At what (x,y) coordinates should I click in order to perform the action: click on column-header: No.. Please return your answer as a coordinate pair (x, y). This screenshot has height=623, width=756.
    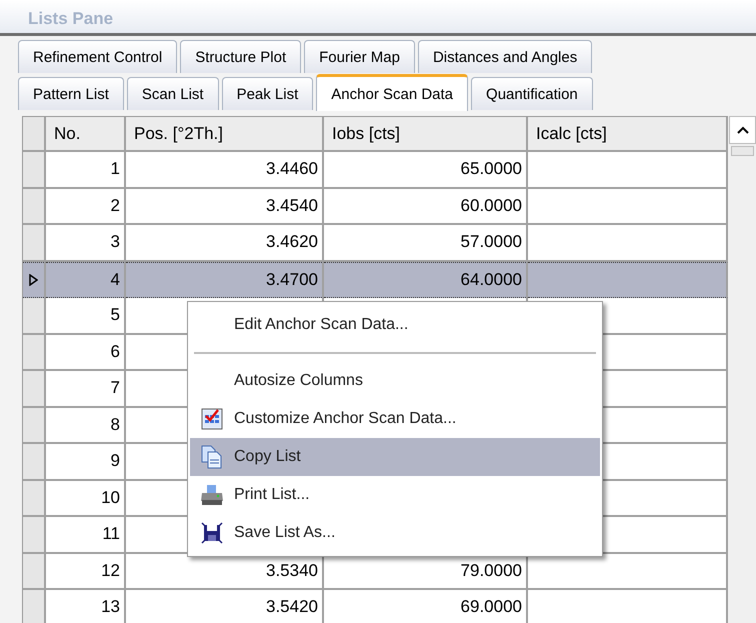
    Looking at the image, I should click on (86, 134).